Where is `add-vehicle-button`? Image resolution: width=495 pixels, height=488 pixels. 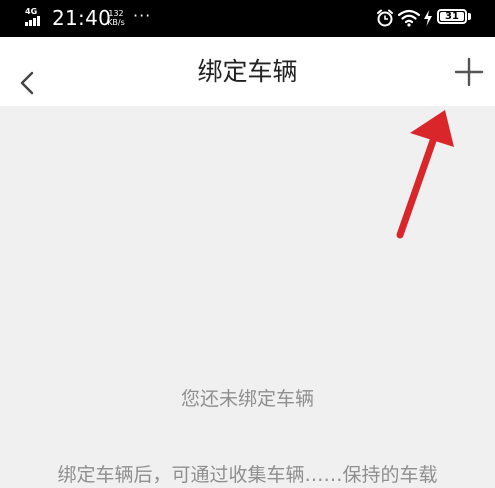
add-vehicle-button is located at coordinates (469, 72).